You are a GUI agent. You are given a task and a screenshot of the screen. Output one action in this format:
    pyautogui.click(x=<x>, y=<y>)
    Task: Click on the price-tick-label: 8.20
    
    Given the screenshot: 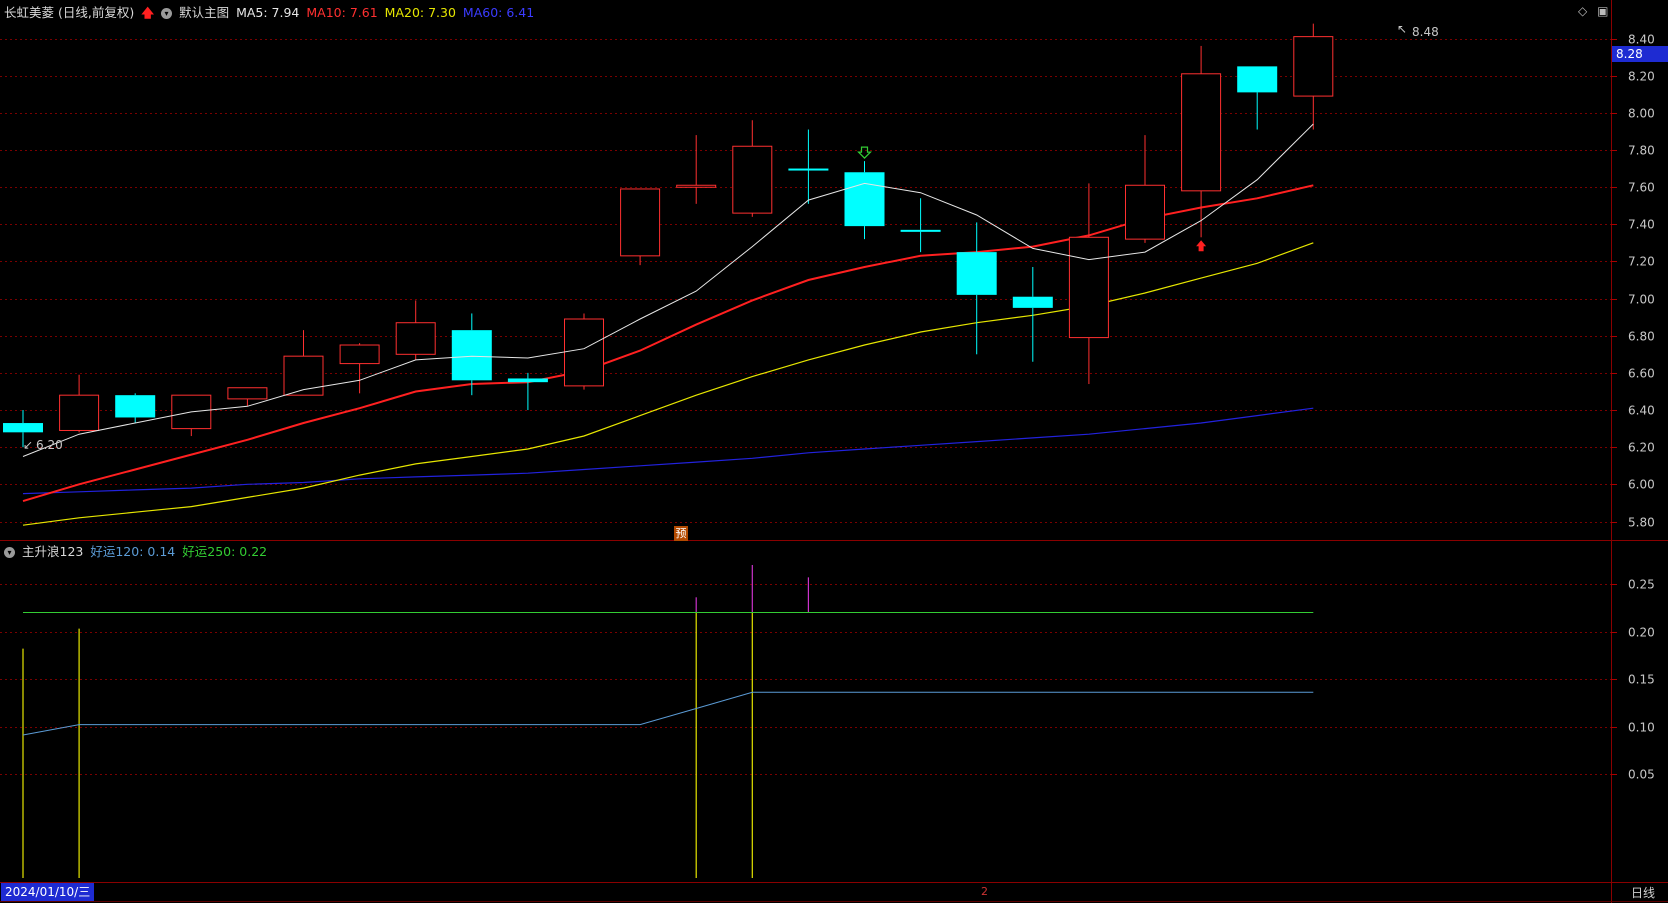 What is the action you would take?
    pyautogui.click(x=1641, y=77)
    